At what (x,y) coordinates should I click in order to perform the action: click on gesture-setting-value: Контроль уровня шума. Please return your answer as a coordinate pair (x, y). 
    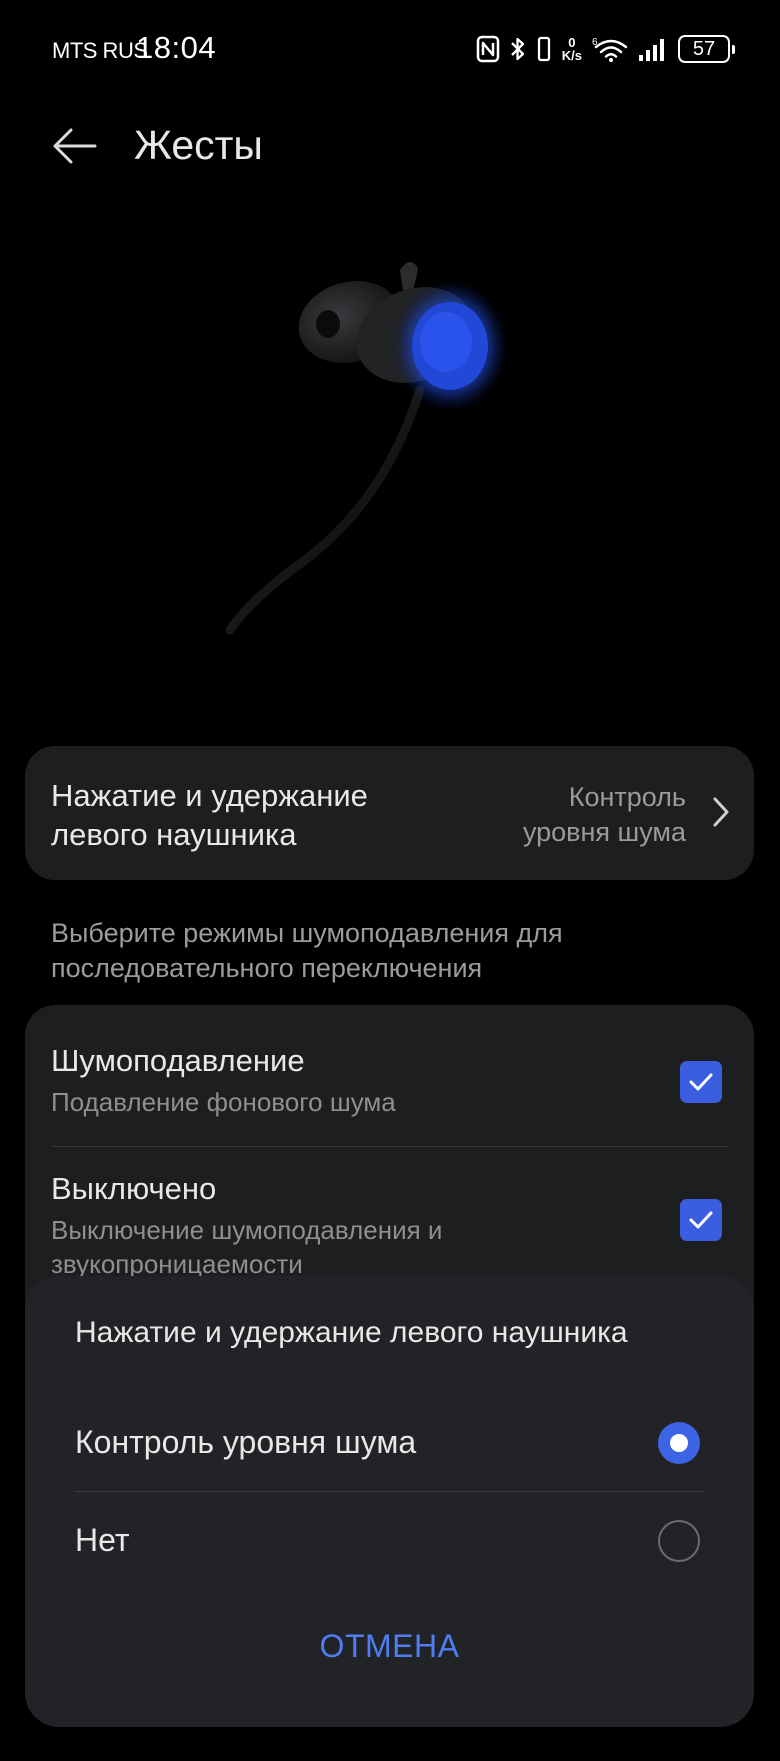
    Looking at the image, I should click on (604, 814).